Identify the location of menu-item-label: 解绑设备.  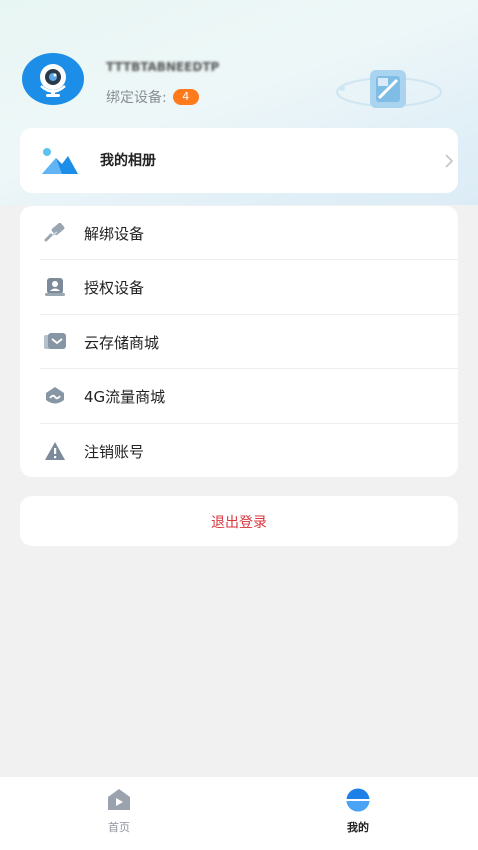
(114, 234).